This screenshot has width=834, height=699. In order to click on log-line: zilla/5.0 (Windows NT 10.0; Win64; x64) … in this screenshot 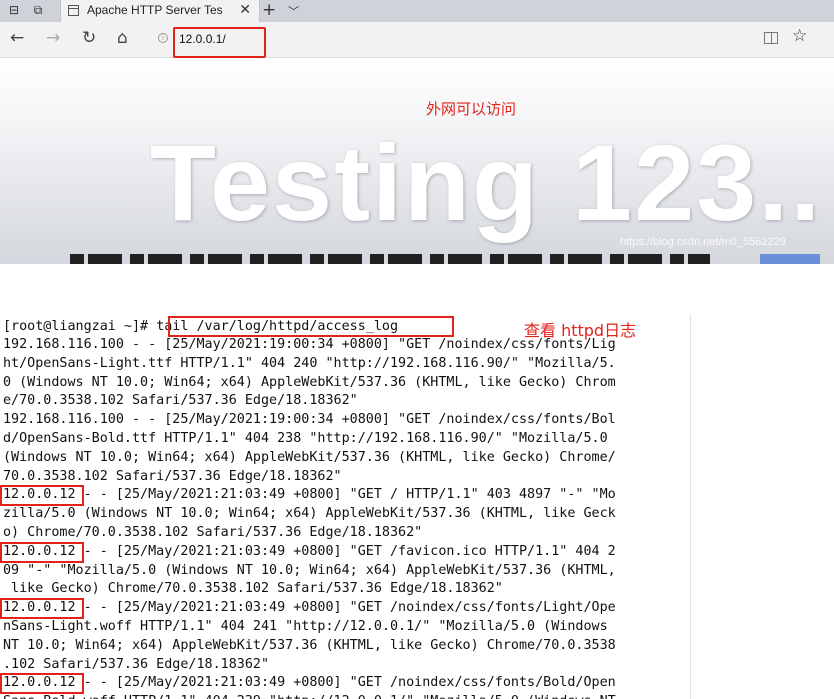, I will do `click(309, 514)`.